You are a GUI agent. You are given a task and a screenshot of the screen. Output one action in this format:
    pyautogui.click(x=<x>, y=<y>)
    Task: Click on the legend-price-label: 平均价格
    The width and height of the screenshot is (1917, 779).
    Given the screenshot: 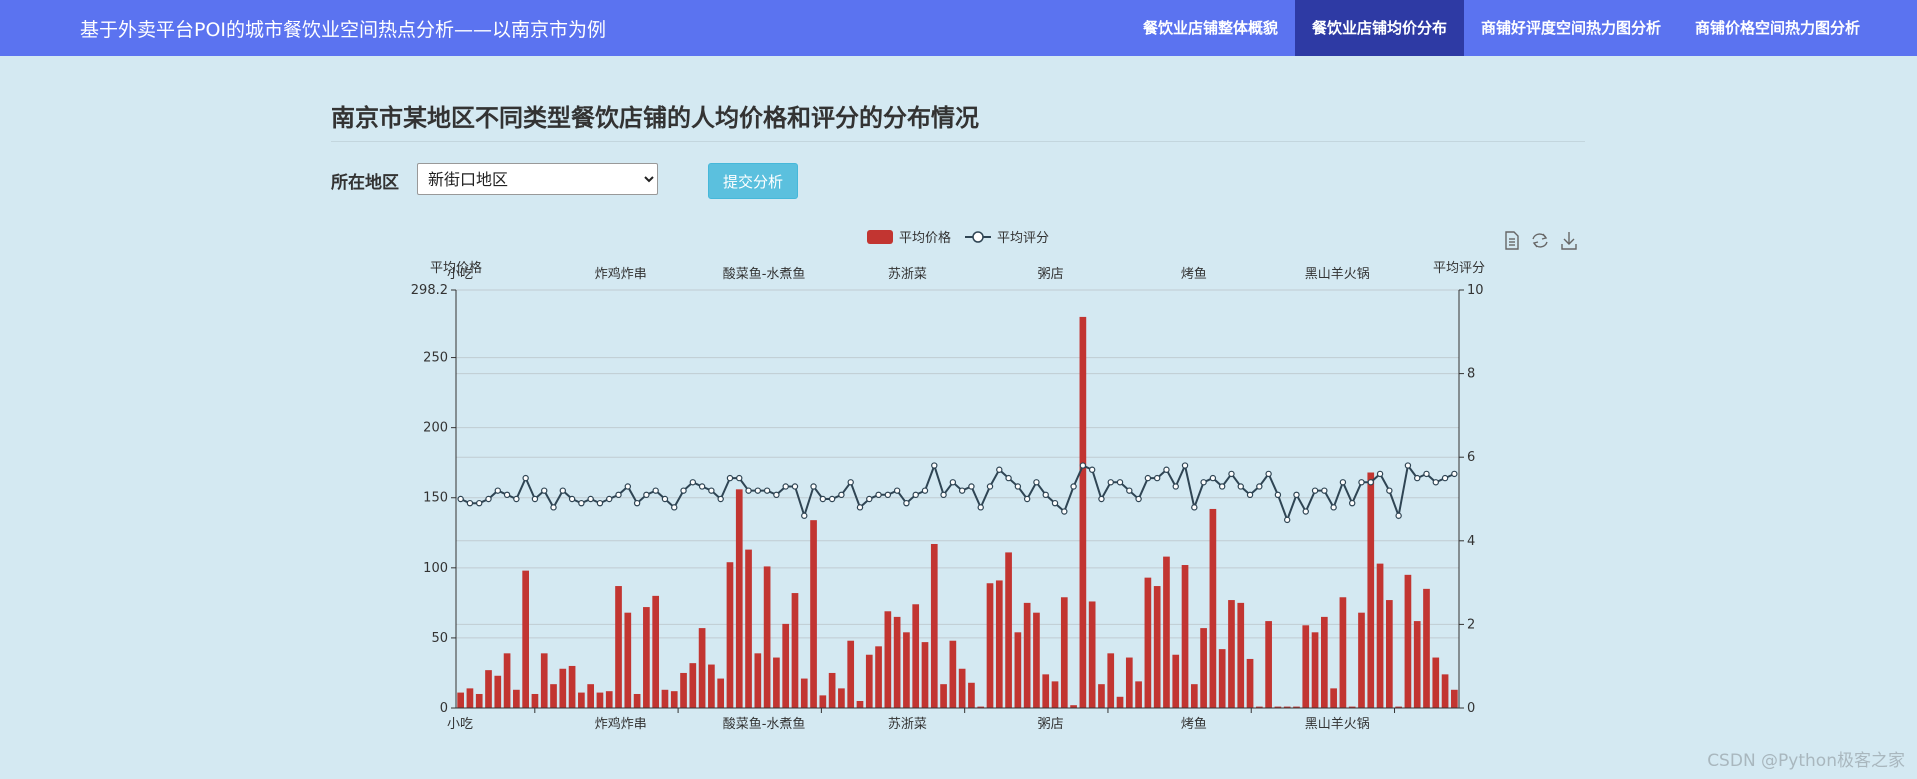 What is the action you would take?
    pyautogui.click(x=925, y=238)
    